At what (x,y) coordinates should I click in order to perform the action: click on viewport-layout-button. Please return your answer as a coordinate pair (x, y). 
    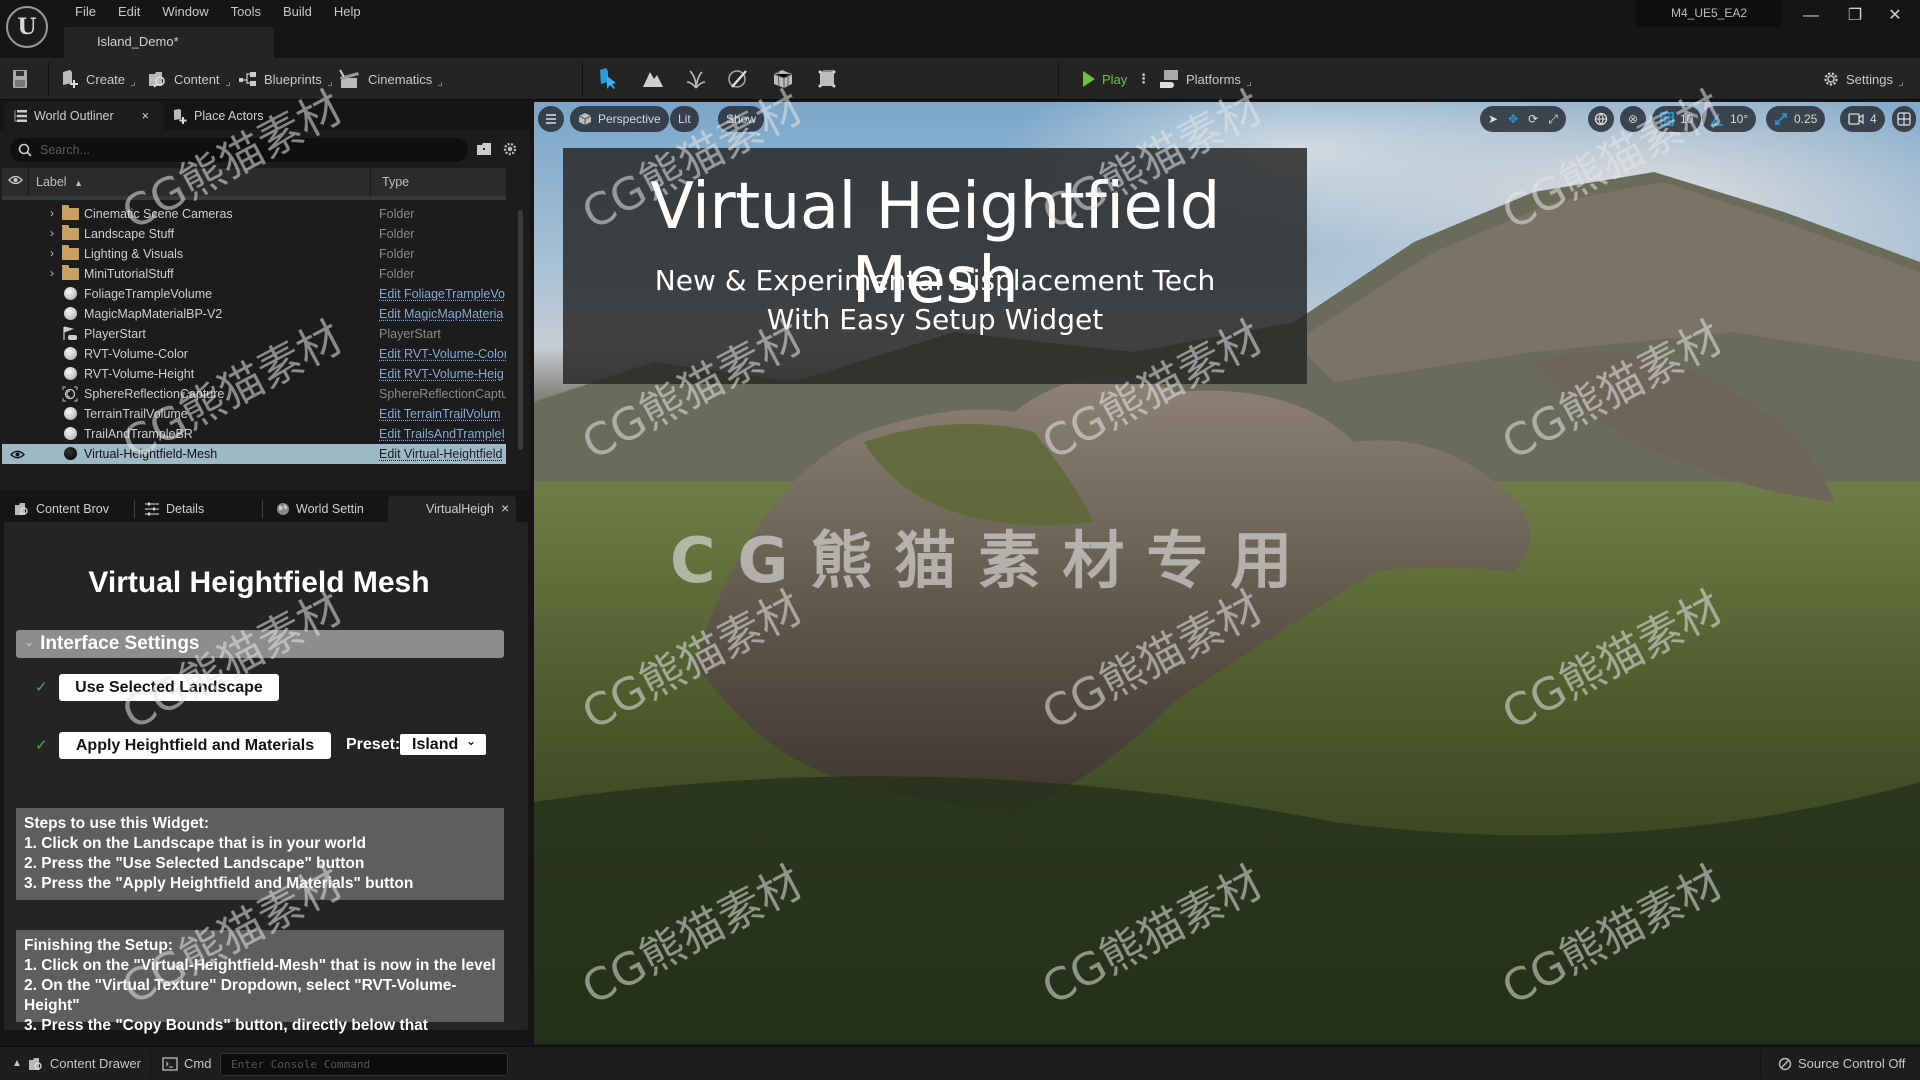
    Looking at the image, I should click on (1904, 119).